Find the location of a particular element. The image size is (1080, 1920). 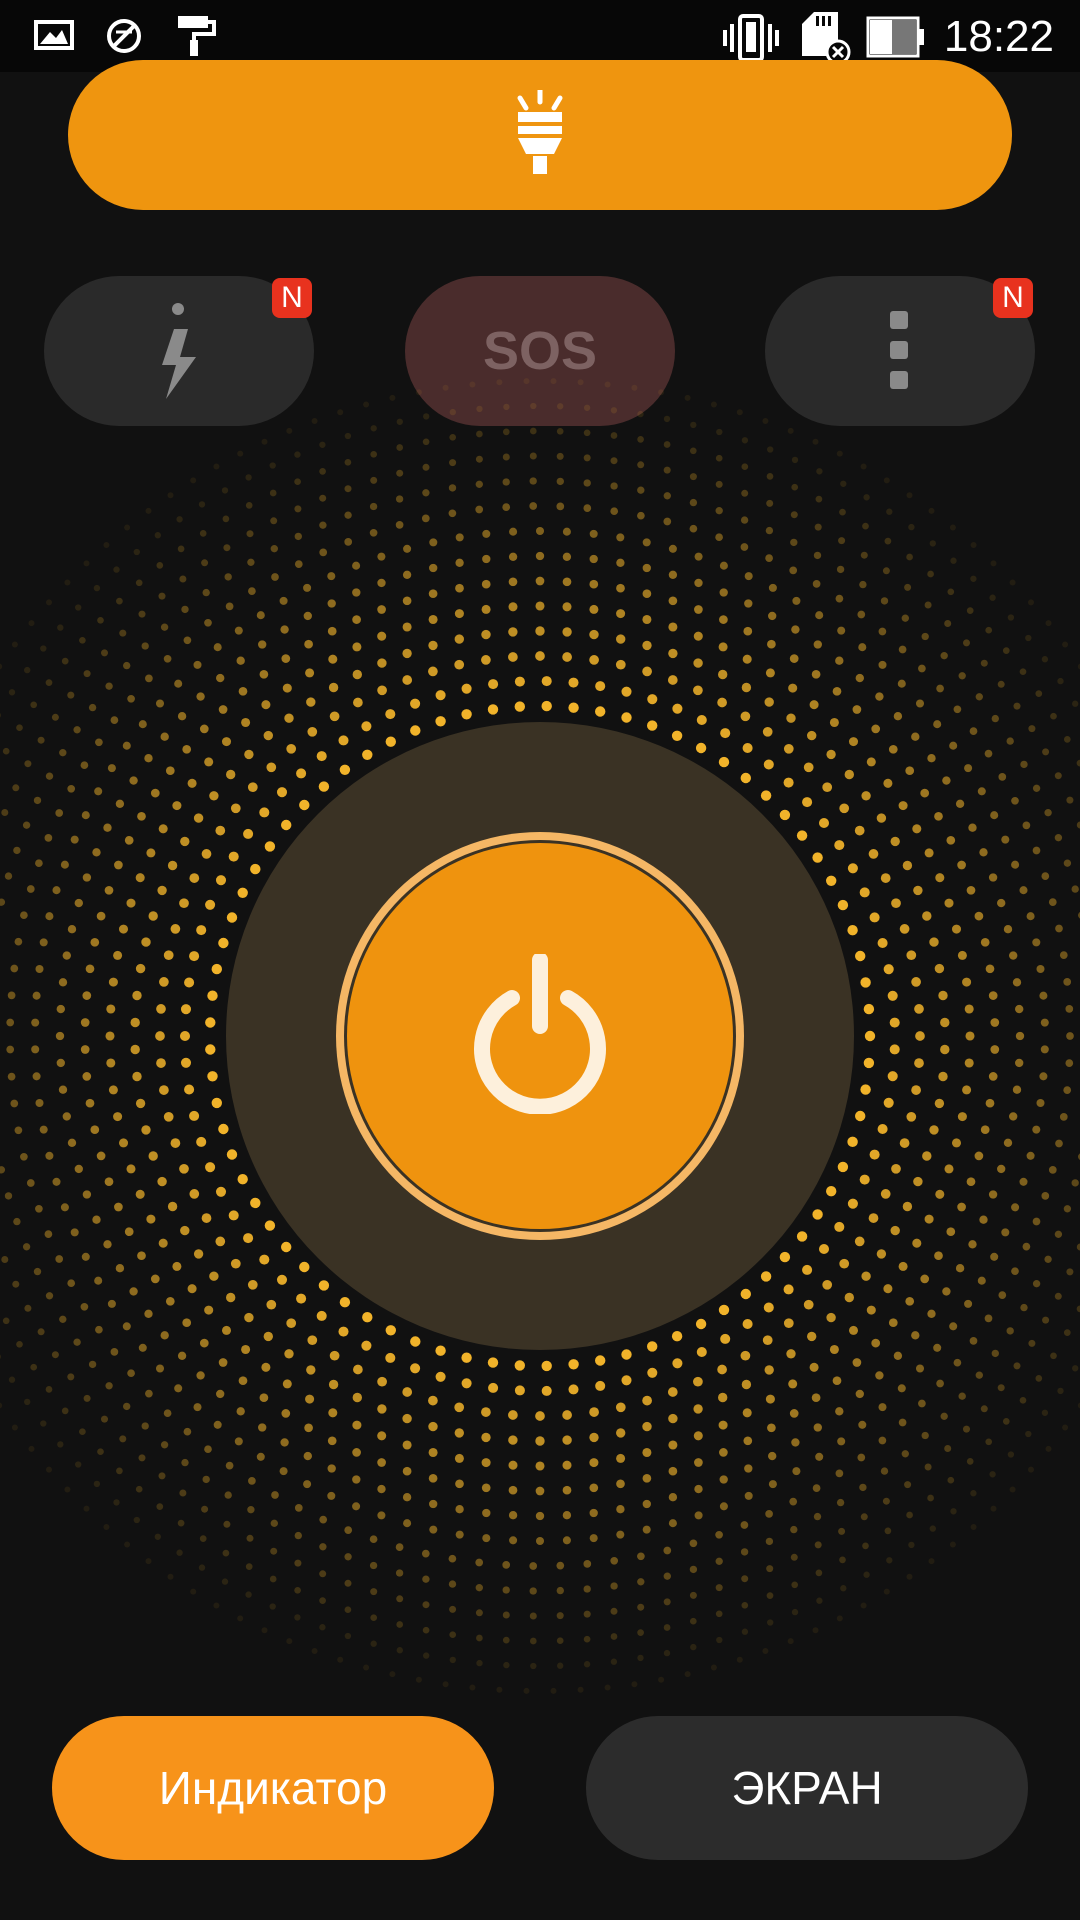

power-button is located at coordinates (540, 1036).